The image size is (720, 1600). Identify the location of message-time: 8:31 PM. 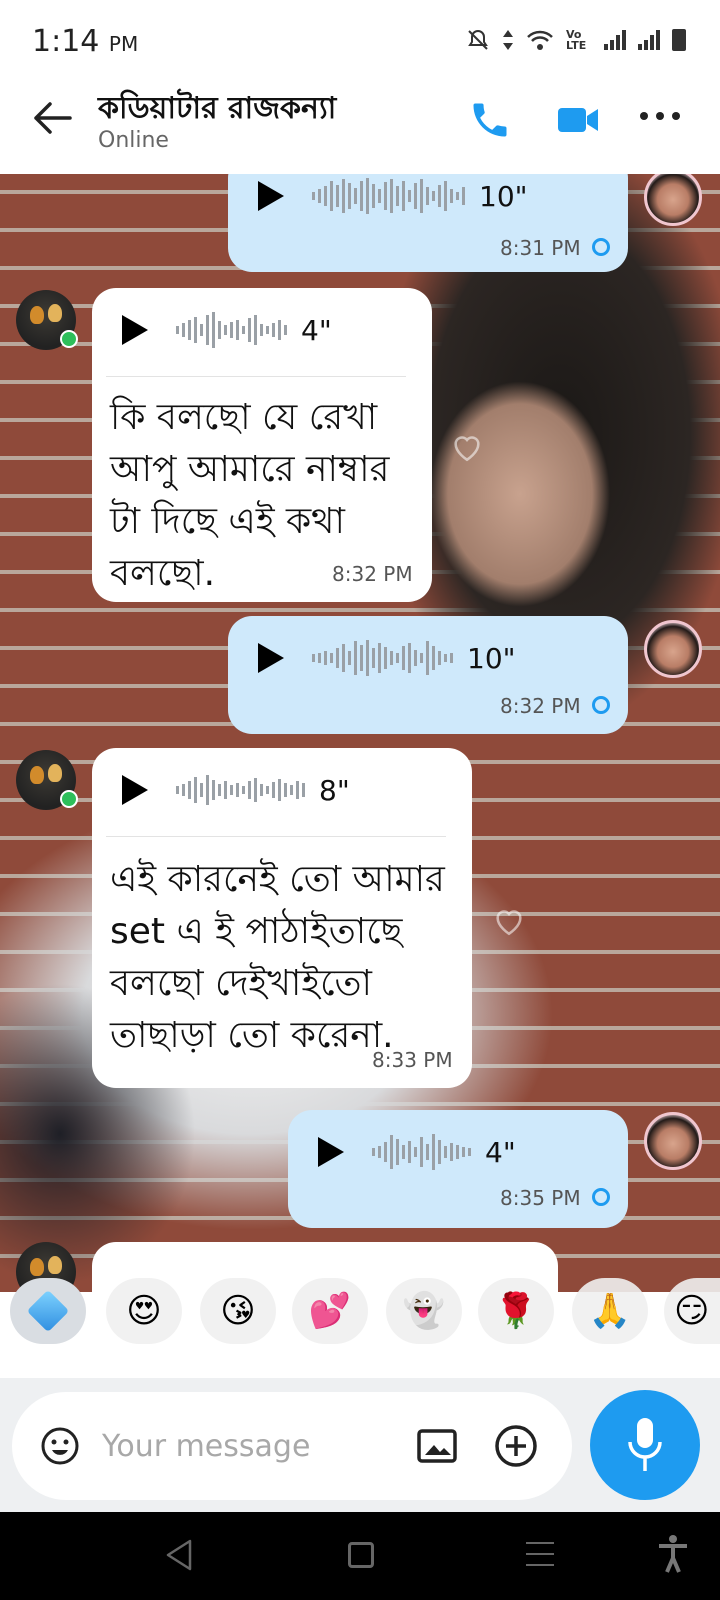
(540, 248).